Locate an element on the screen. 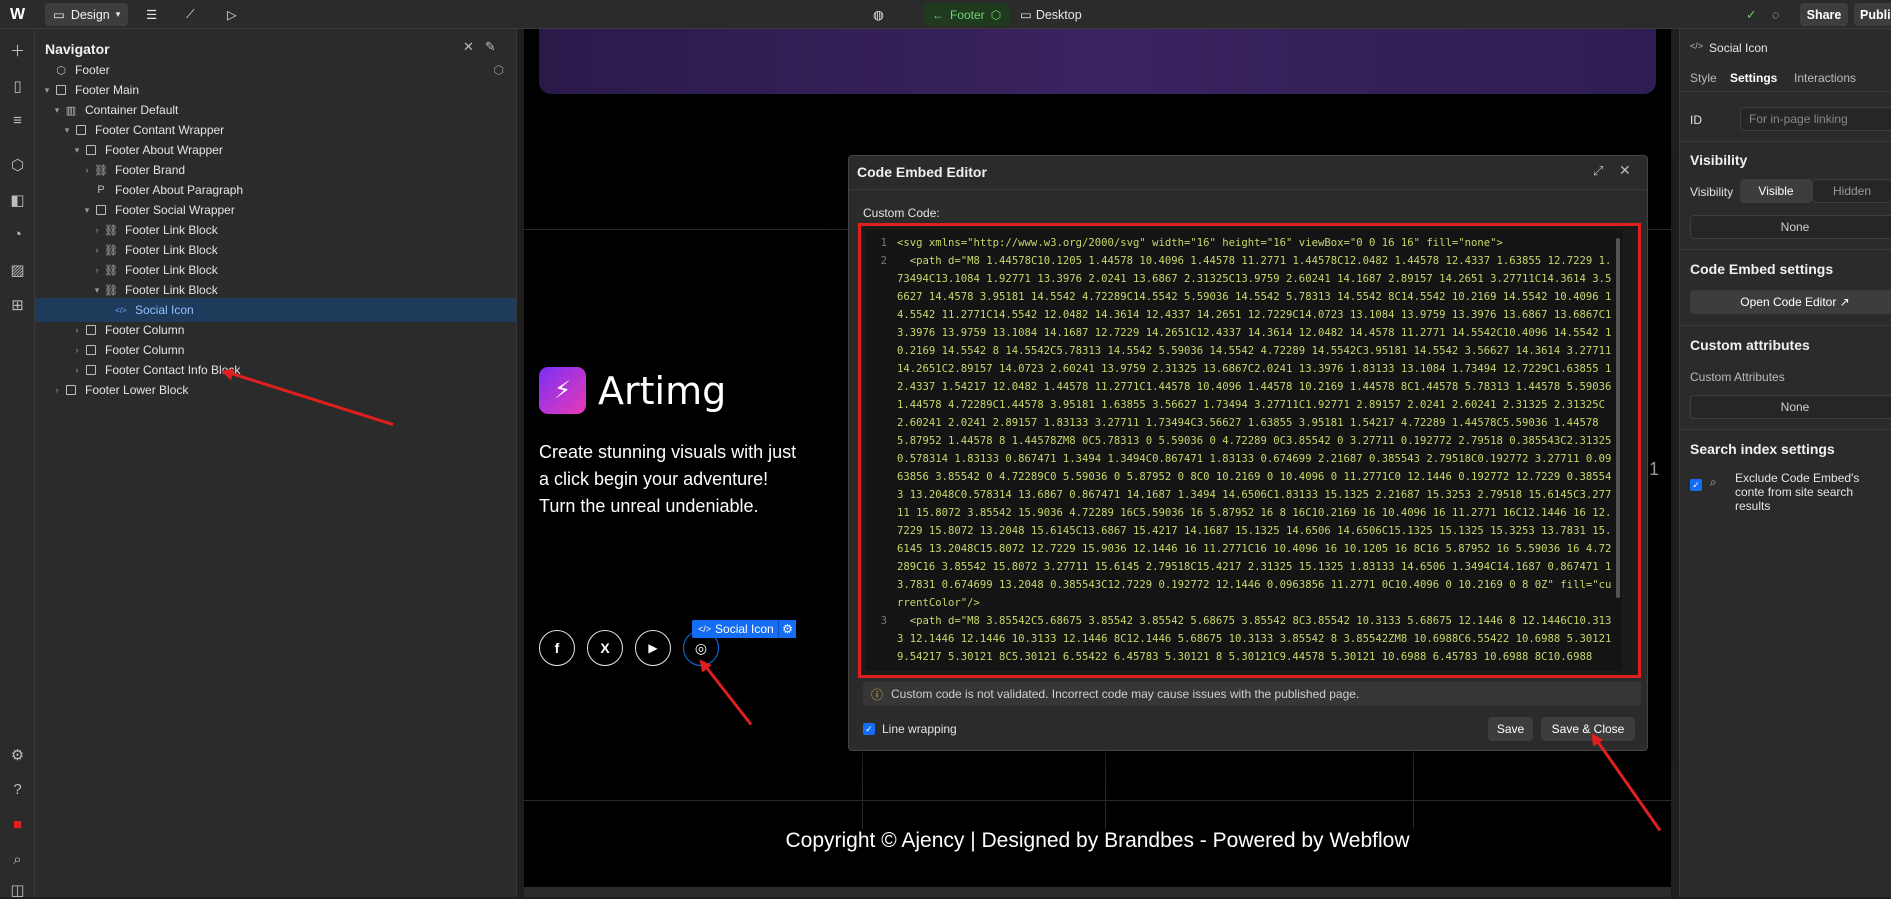 The image size is (1891, 899). id-input: For in-page linking is located at coordinates (1815, 119).